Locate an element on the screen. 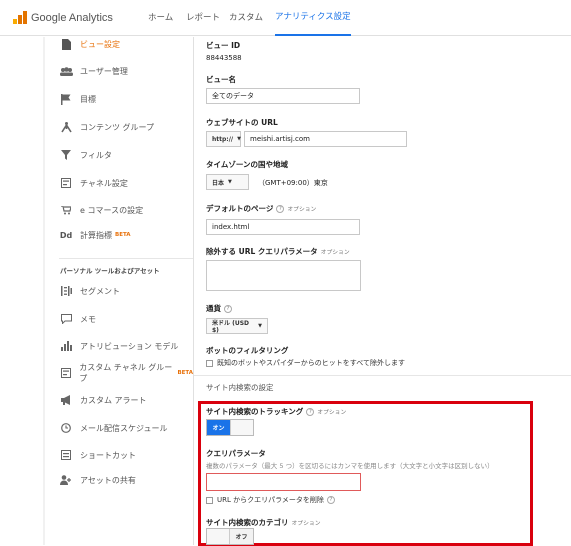 The image size is (571, 546). personal-tools-heading: パーソナル ツールおよびアセット is located at coordinates (110, 271).